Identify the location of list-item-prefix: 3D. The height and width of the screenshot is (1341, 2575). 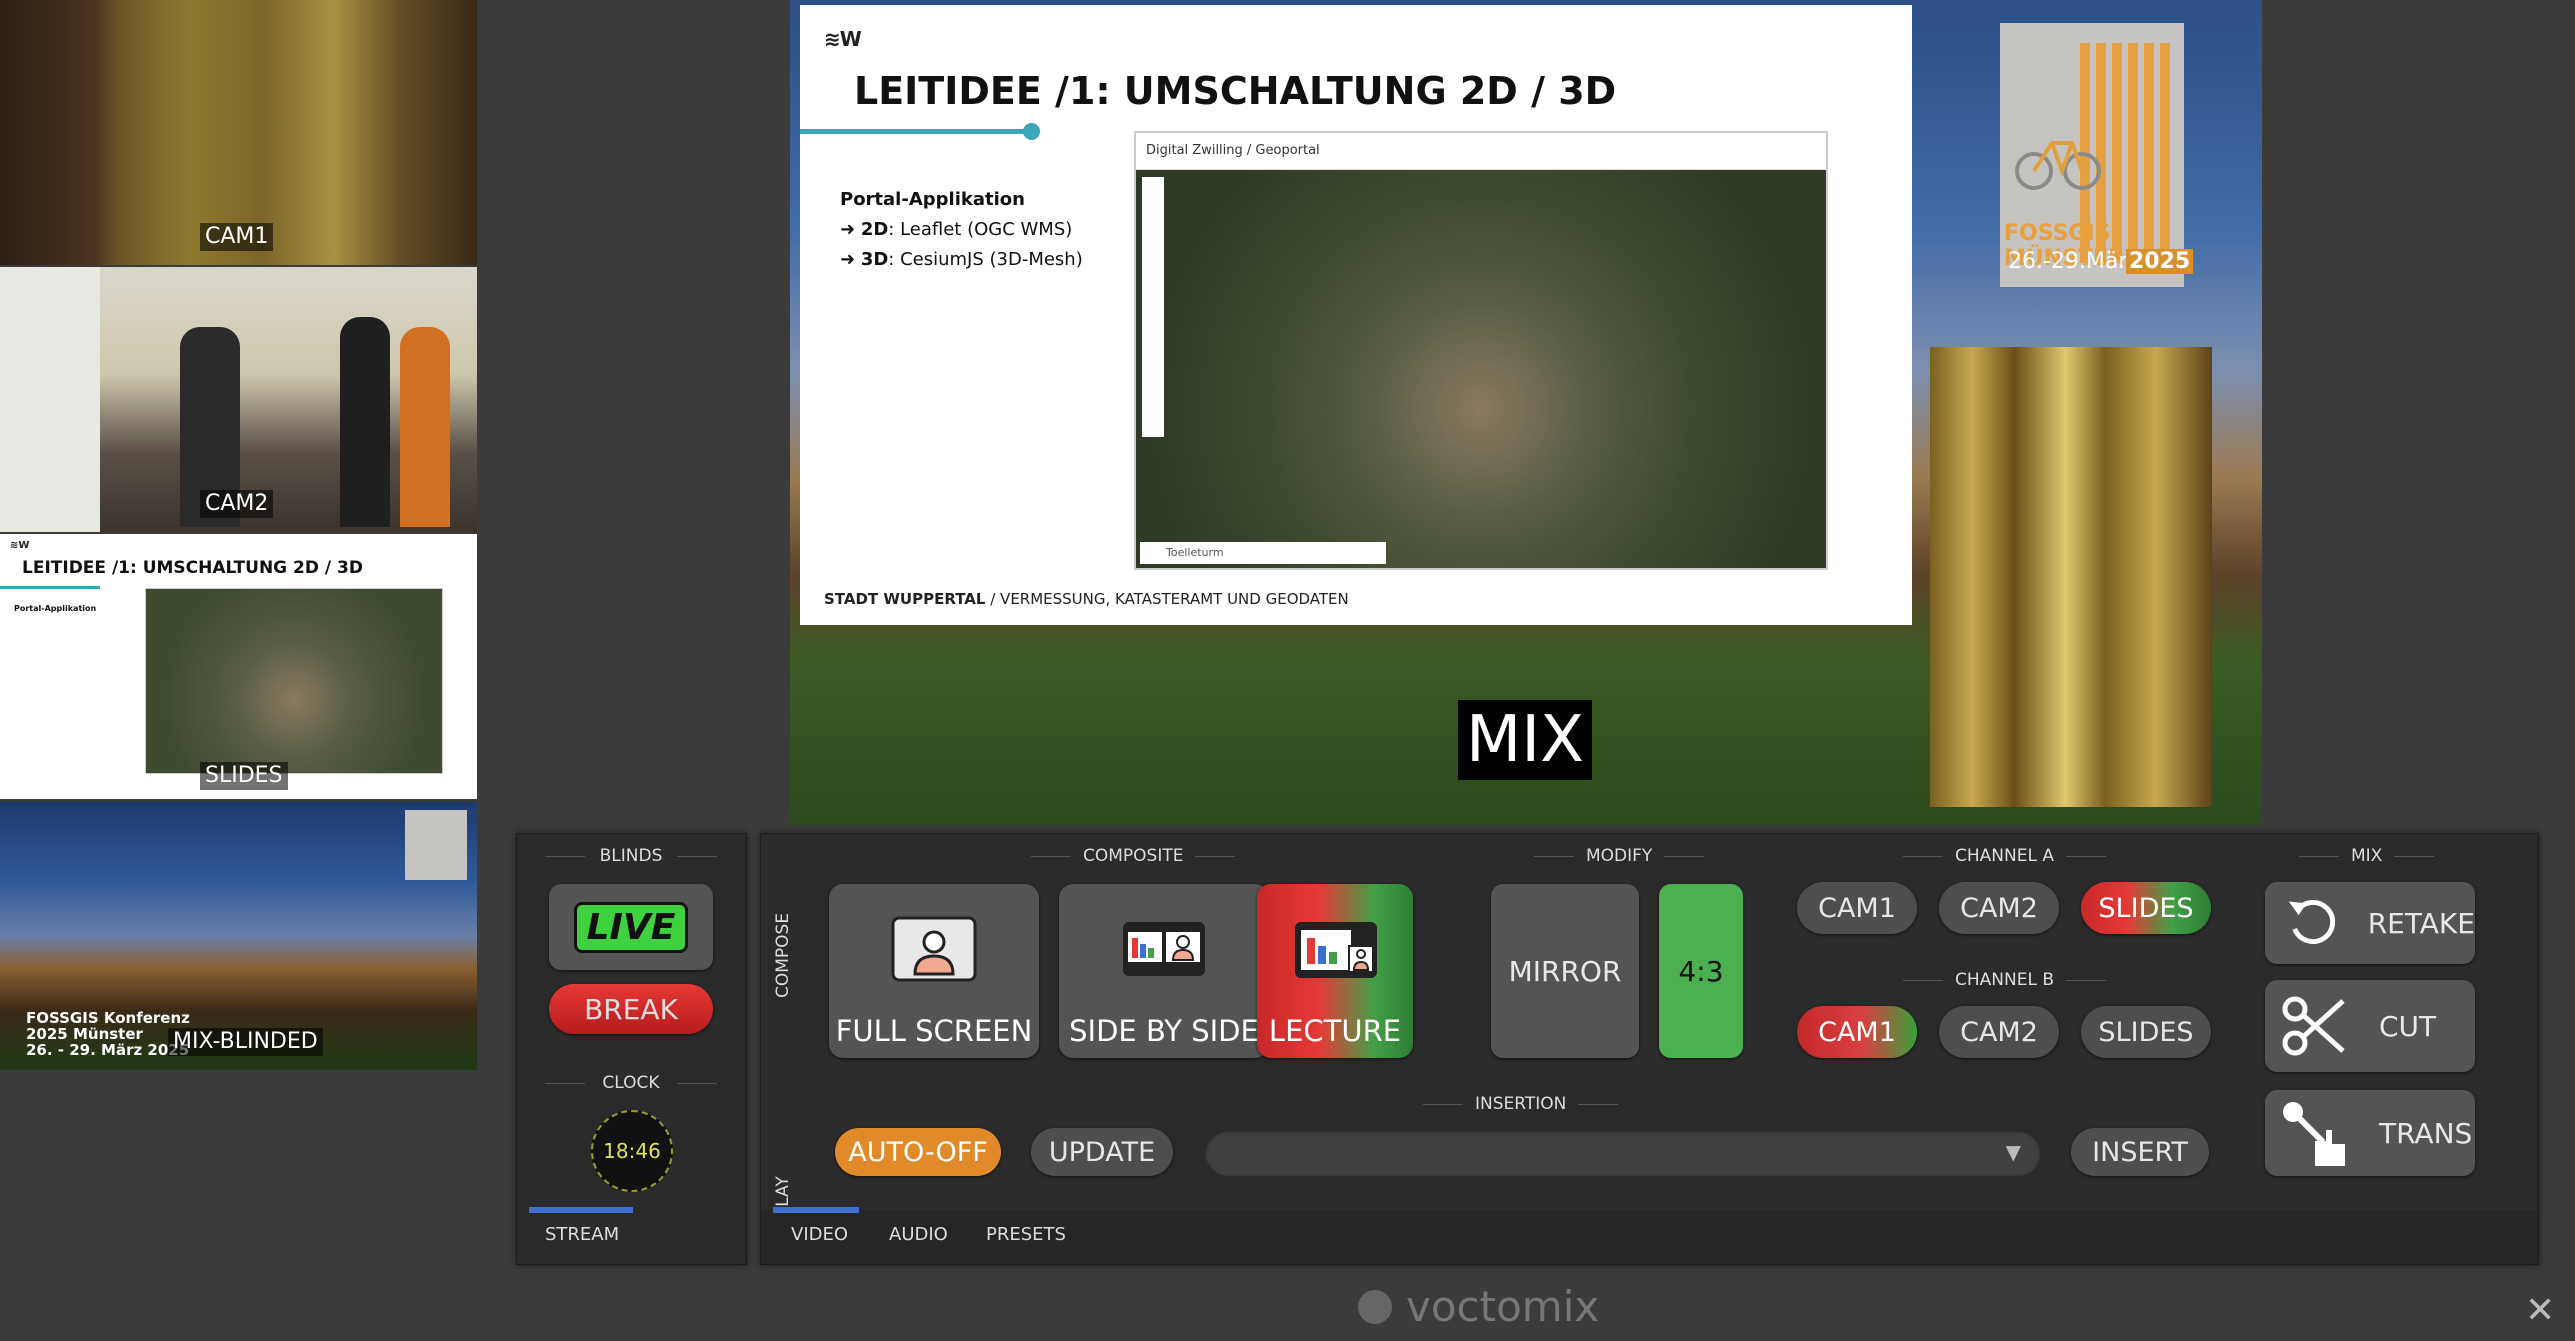
(874, 259).